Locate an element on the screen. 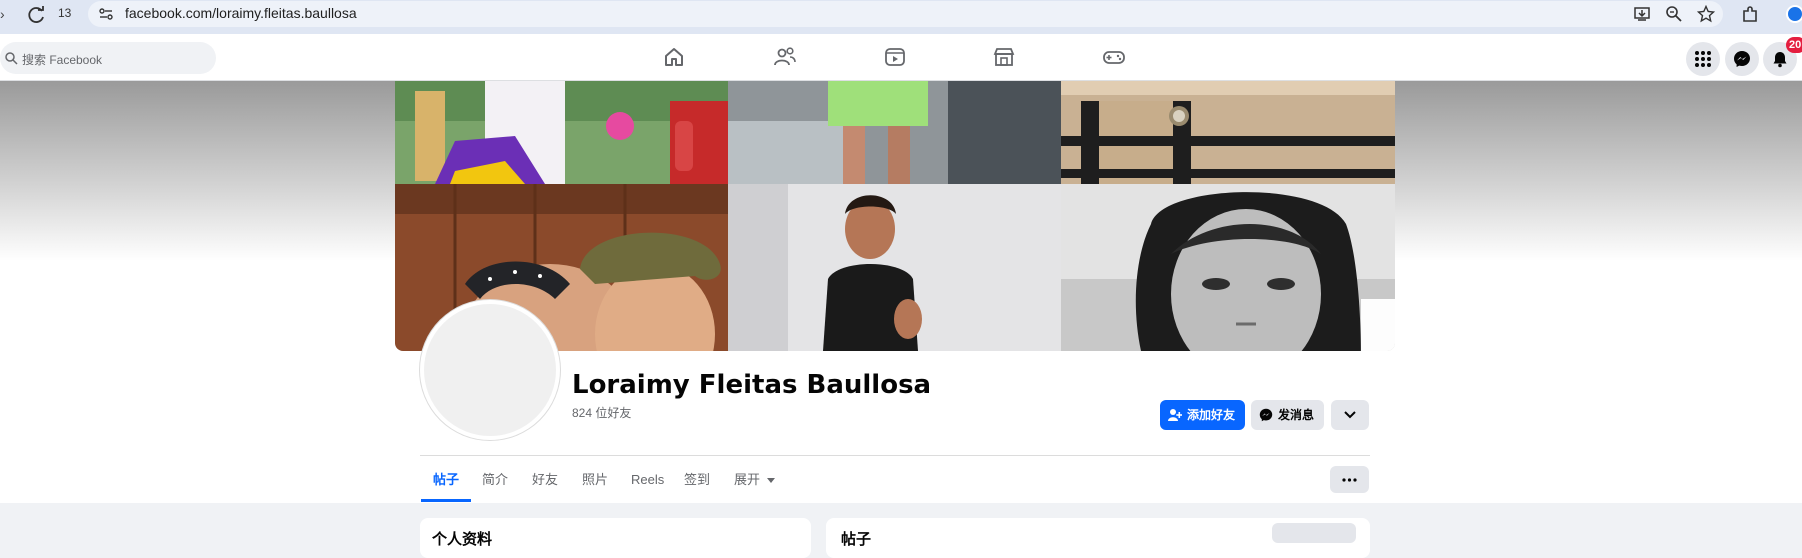 The image size is (1802, 558). tab-about: 简介 is located at coordinates (495, 480).